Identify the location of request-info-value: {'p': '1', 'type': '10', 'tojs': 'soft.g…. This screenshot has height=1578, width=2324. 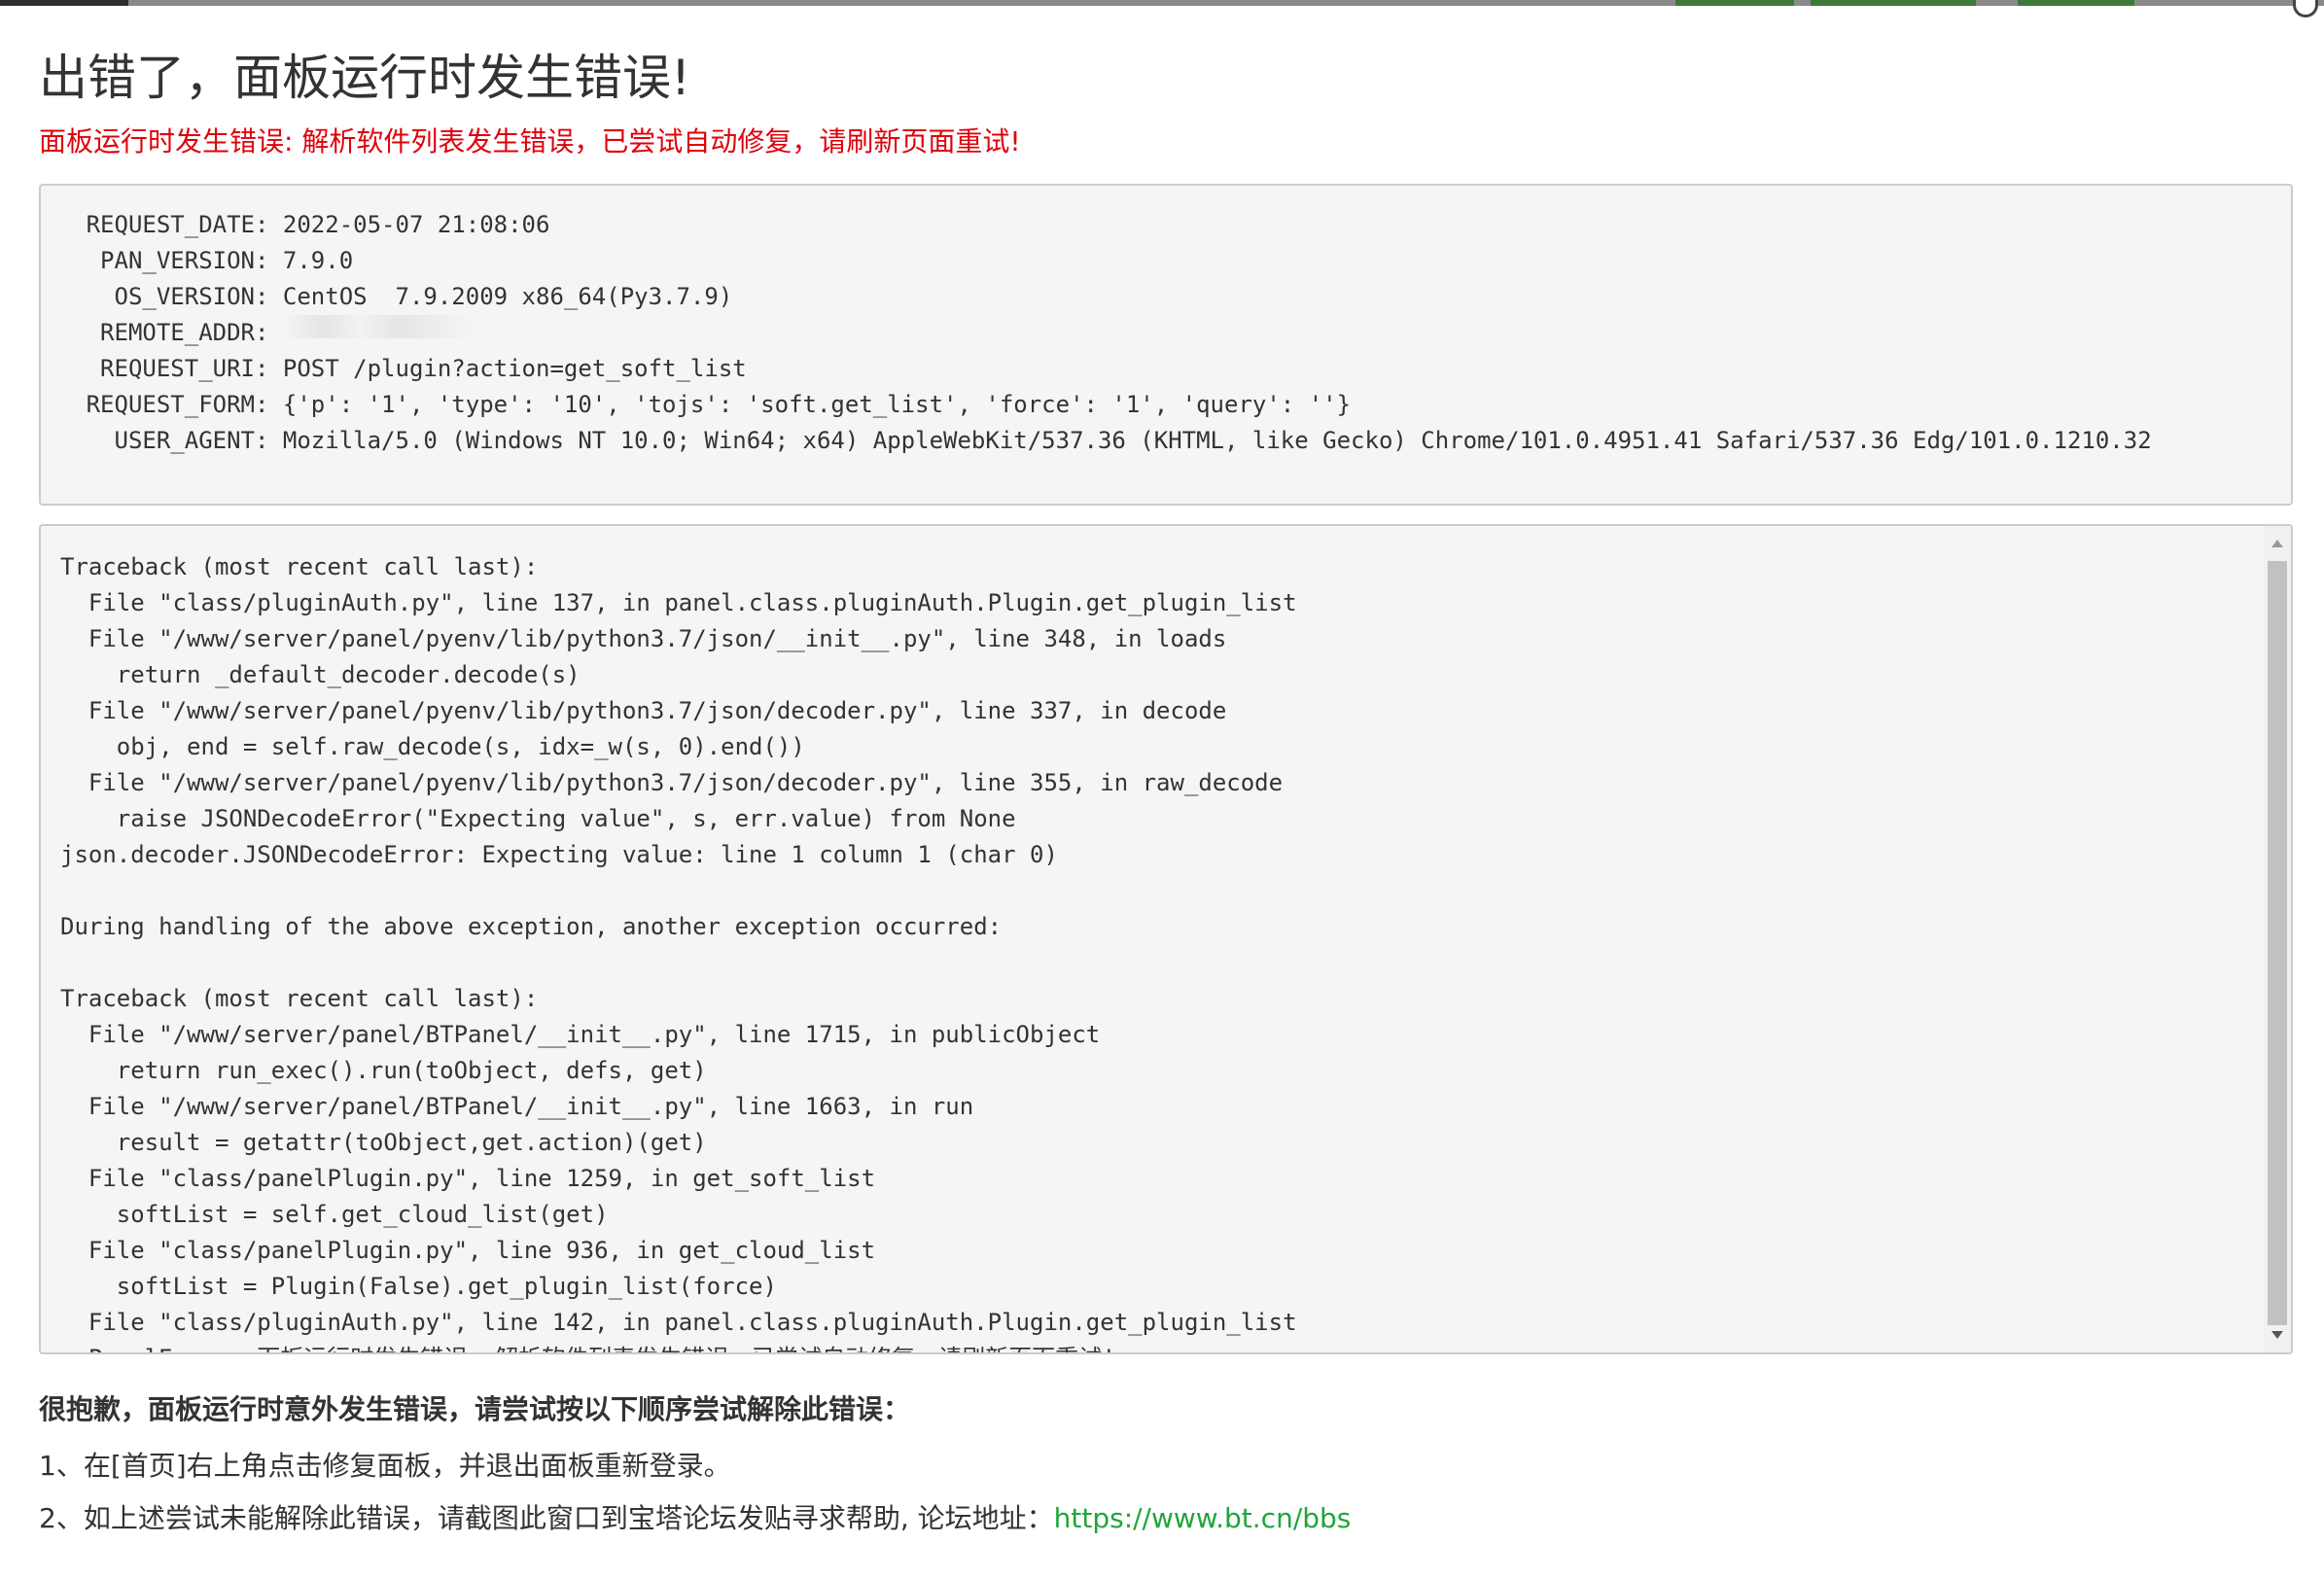
(817, 404).